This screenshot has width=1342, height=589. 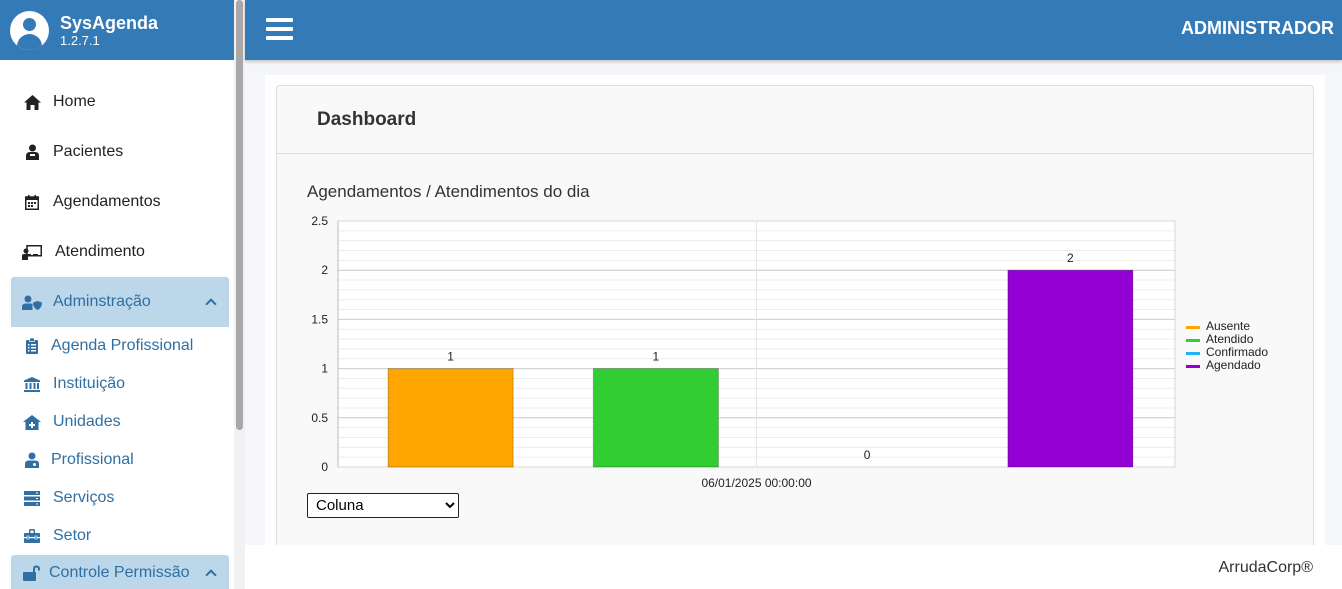 What do you see at coordinates (32, 460) in the screenshot?
I see `user-doctor-icon` at bounding box center [32, 460].